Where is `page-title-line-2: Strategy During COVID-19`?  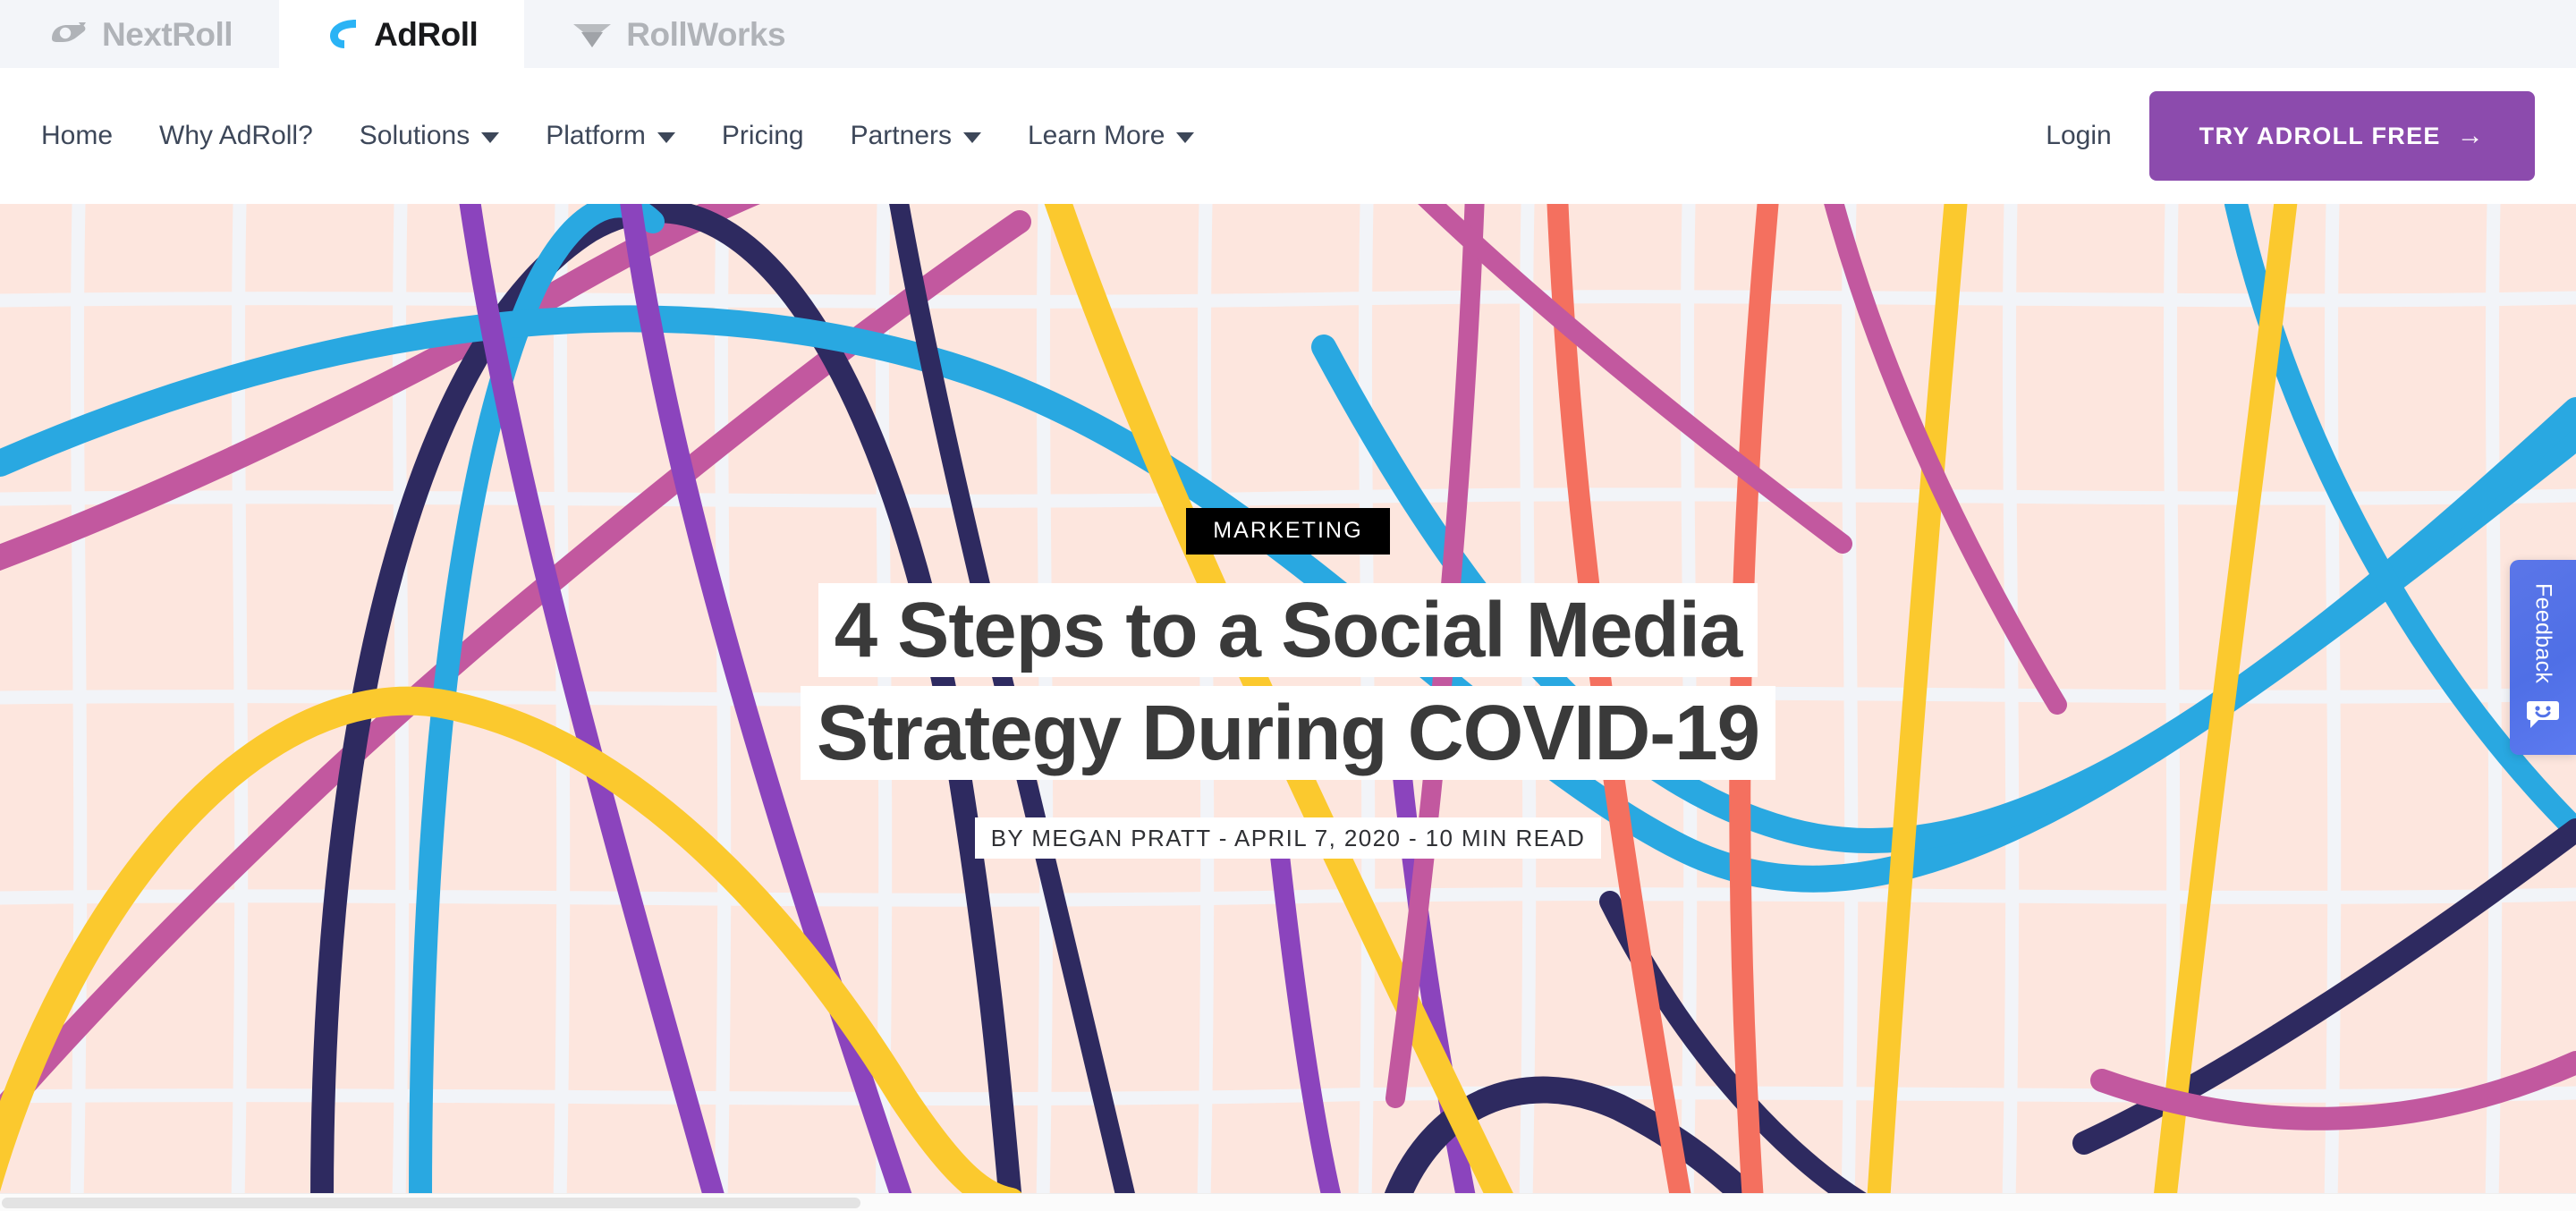
page-title-line-2: Strategy During COVID-19 is located at coordinates (1288, 732).